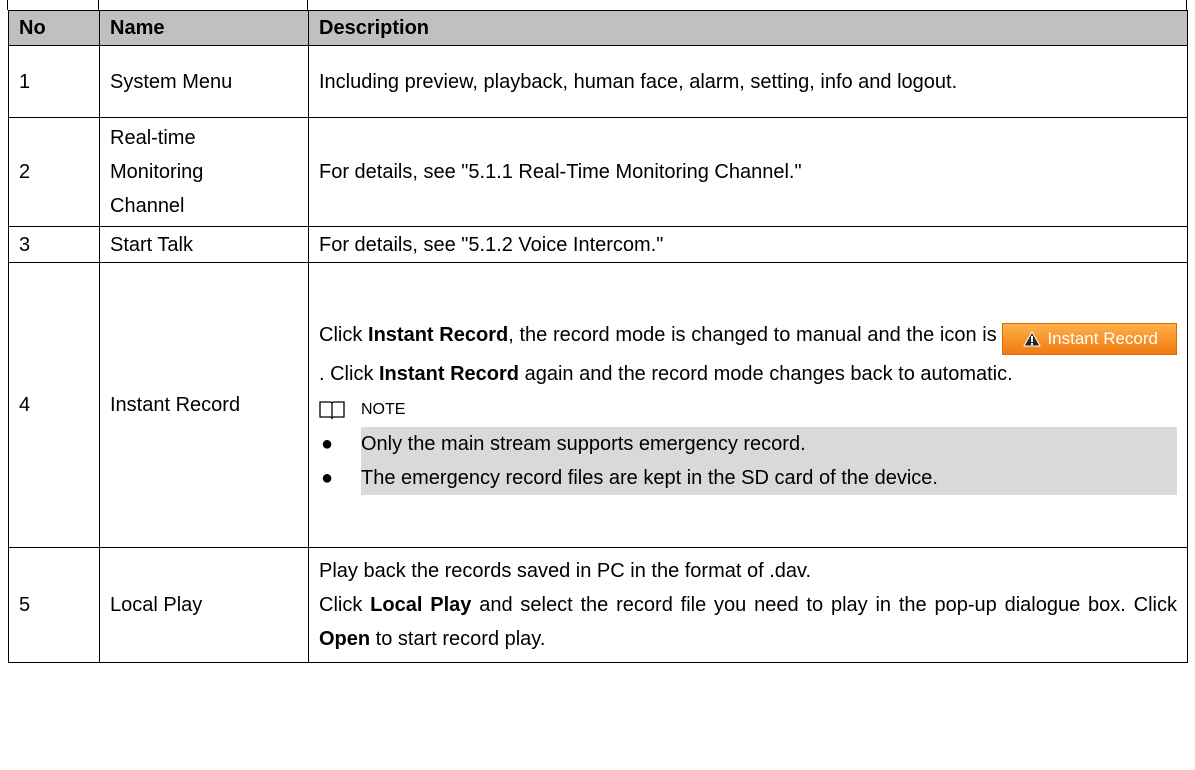  Describe the element at coordinates (54, 172) in the screenshot. I see `row-no: 2` at that location.